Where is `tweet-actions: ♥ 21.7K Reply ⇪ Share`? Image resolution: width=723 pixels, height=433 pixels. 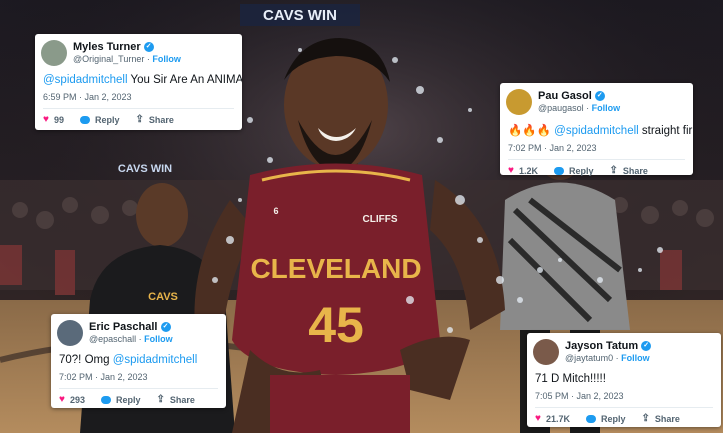 tweet-actions: ♥ 21.7K Reply ⇪ Share is located at coordinates (624, 418).